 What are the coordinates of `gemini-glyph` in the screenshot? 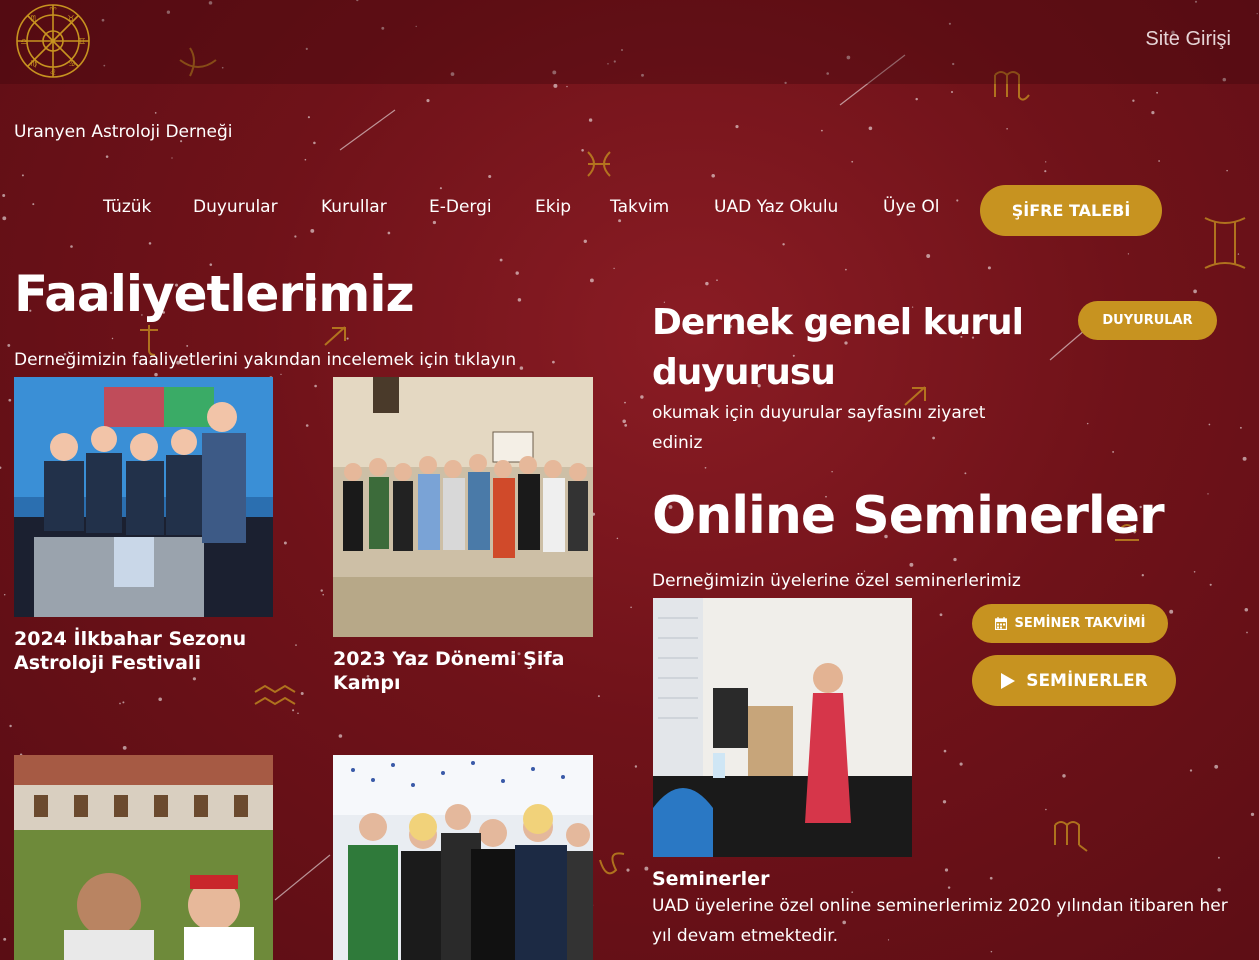 It's located at (1225, 243).